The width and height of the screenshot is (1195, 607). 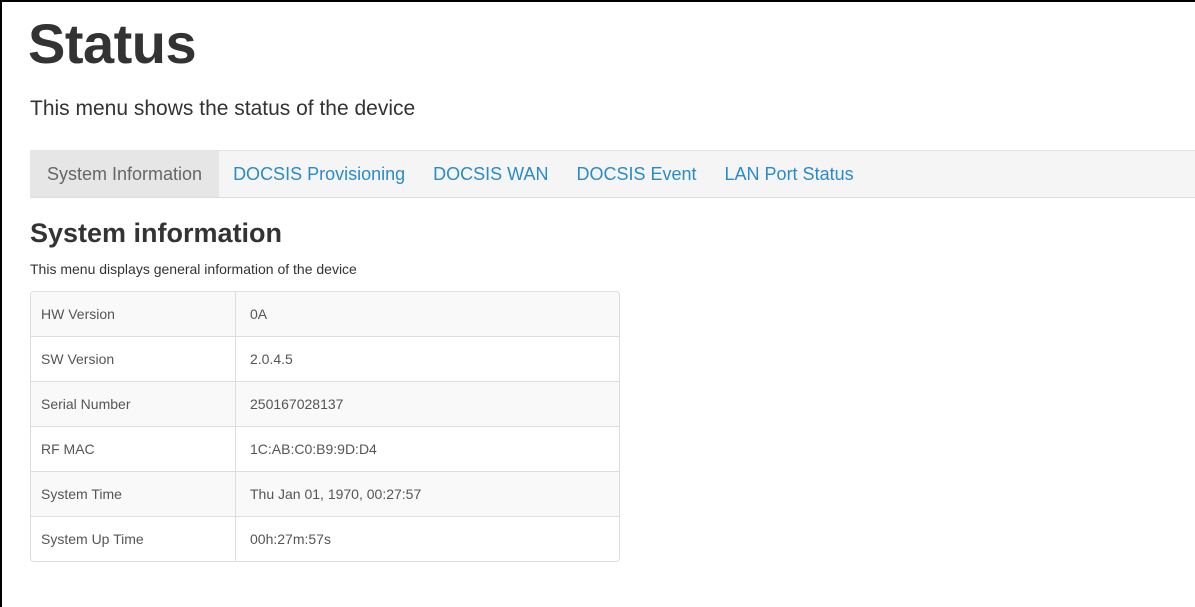 I want to click on section-title: System information, so click(x=156, y=233).